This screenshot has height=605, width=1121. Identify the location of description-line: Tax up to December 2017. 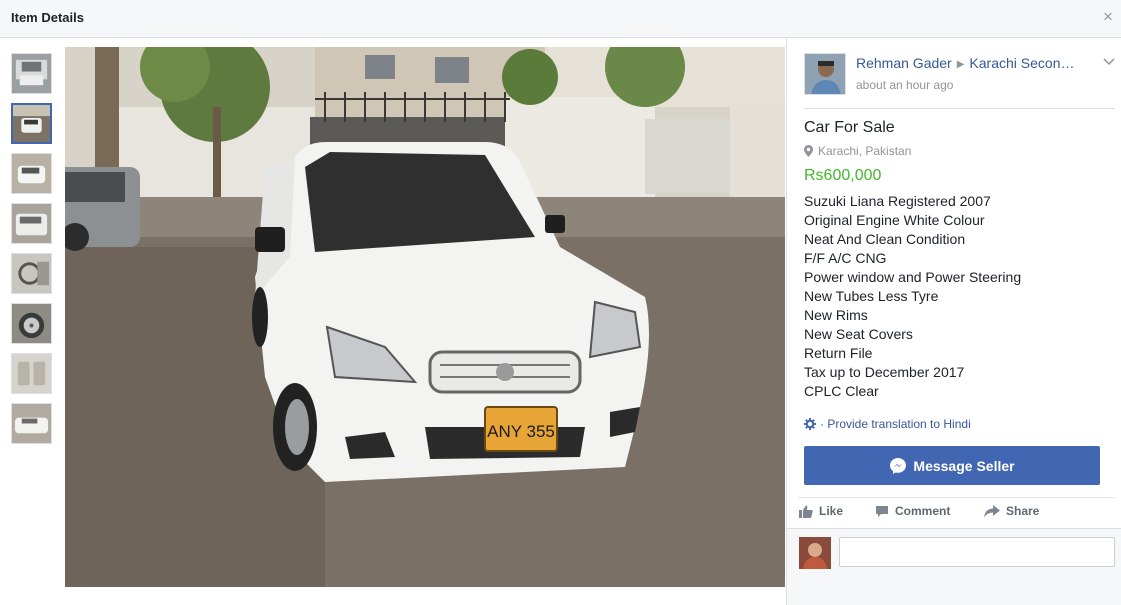
(884, 372).